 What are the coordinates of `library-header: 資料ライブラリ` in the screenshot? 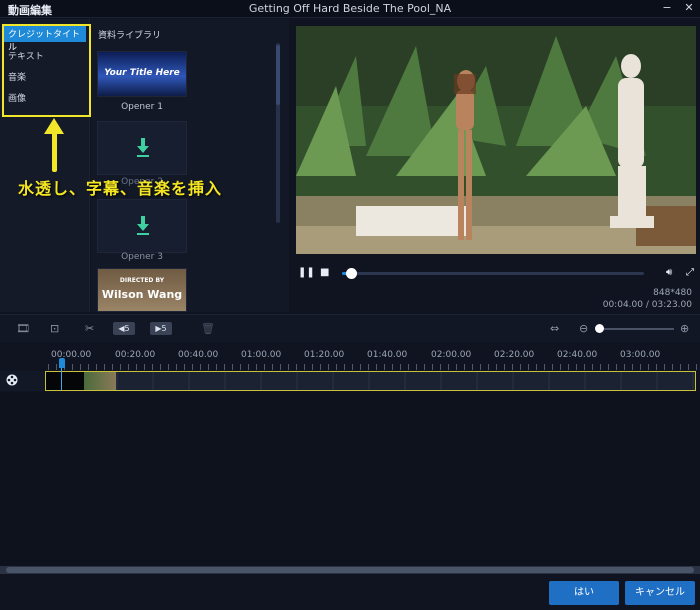 It's located at (130, 36).